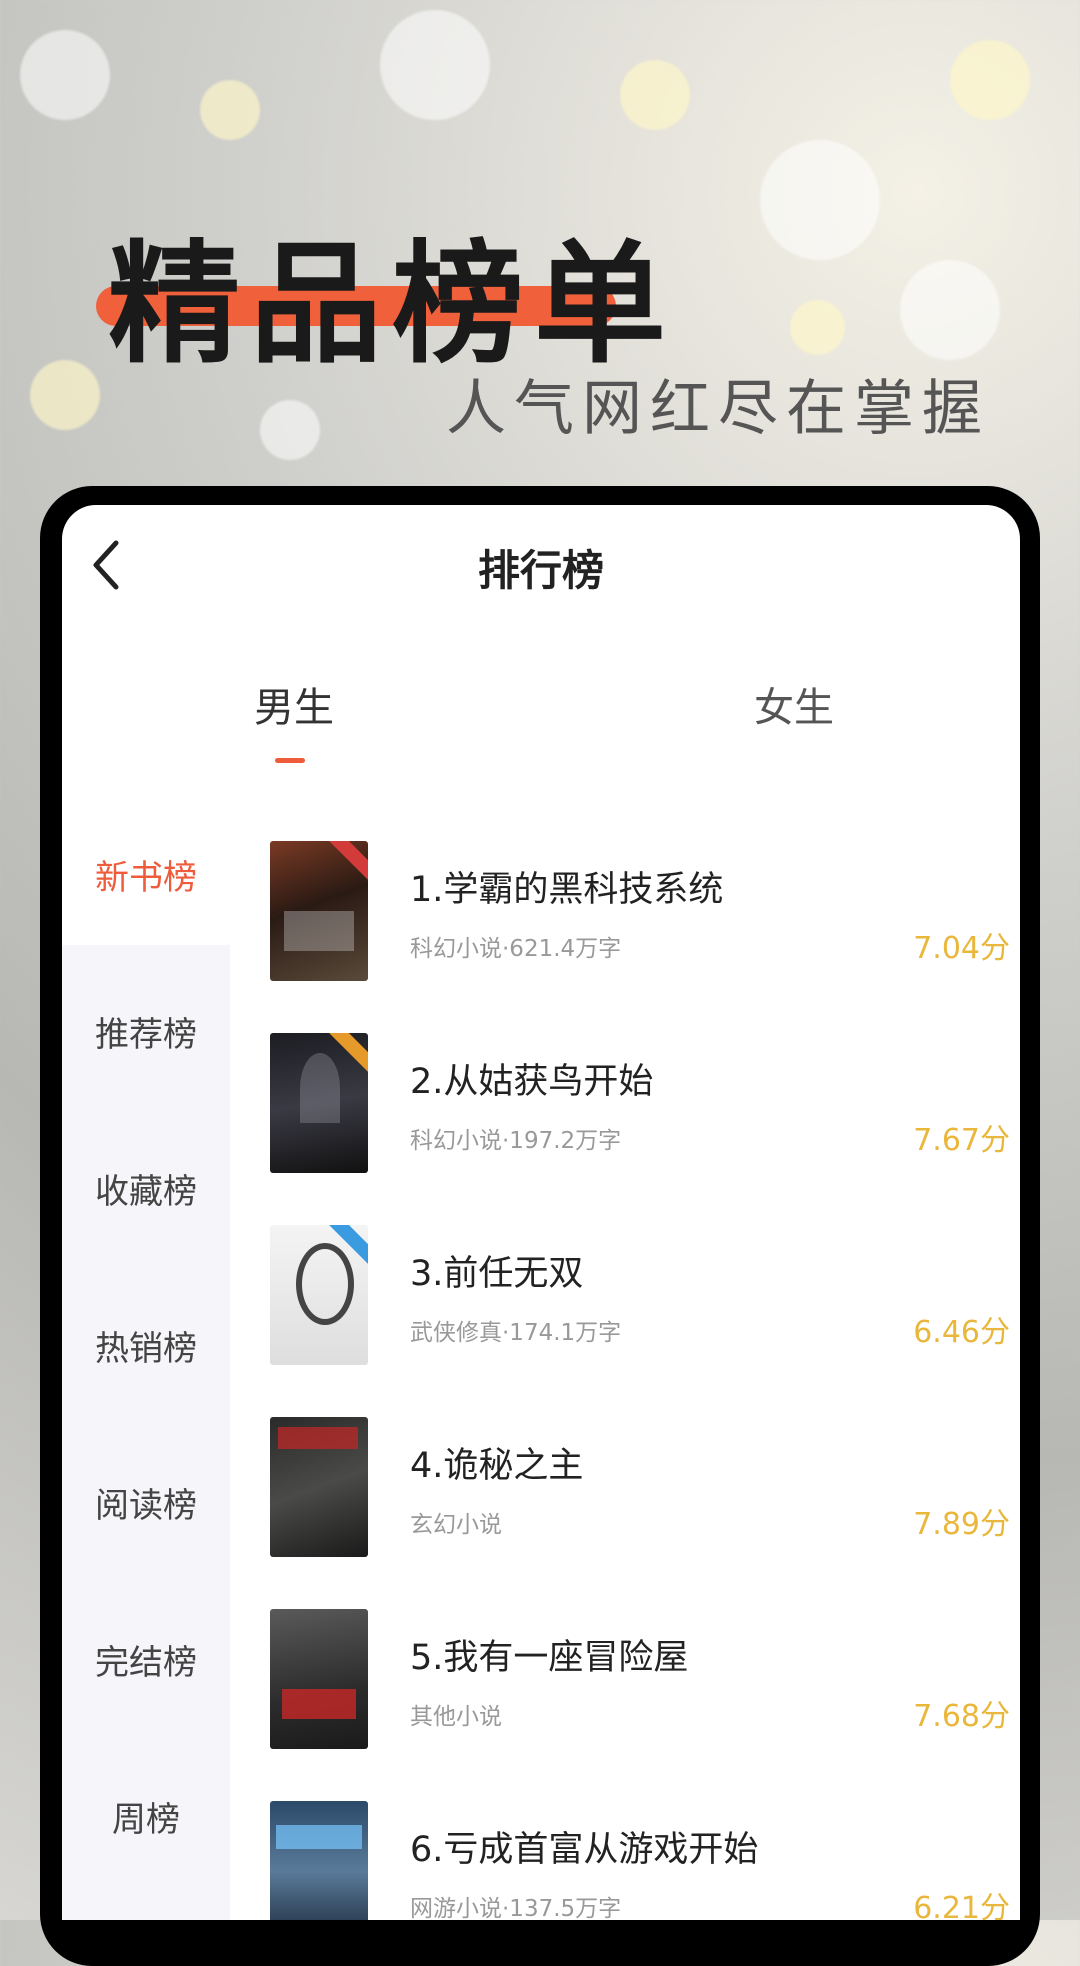 Image resolution: width=1080 pixels, height=1966 pixels. I want to click on sidebar-item-completed: 完结榜, so click(146, 1659).